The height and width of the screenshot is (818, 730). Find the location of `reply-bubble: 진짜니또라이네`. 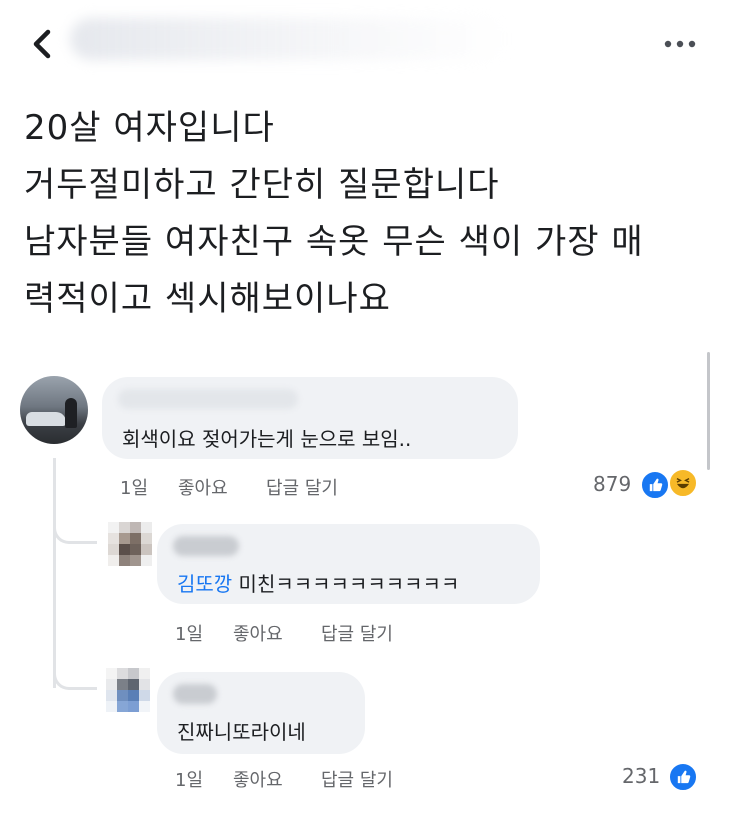

reply-bubble: 진짜니또라이네 is located at coordinates (261, 713).